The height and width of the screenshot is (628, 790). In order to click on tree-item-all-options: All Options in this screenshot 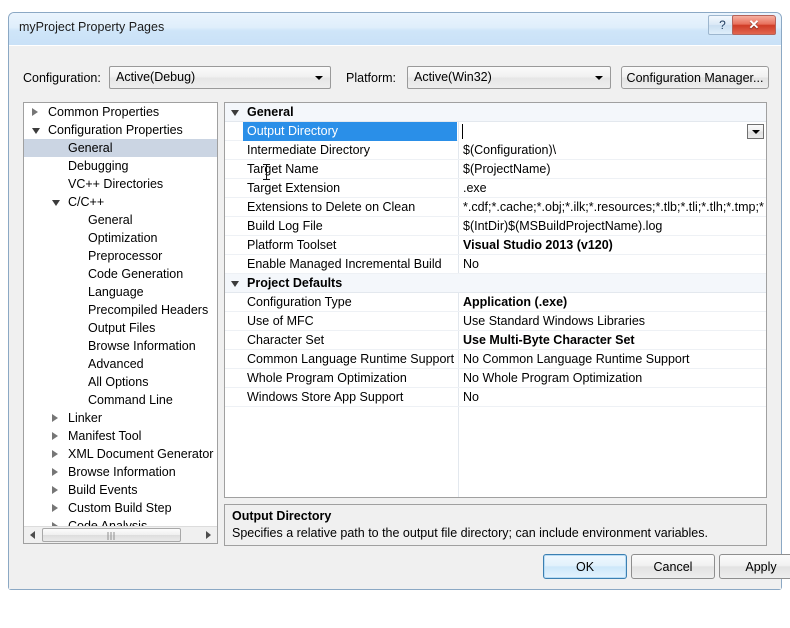, I will do `click(120, 382)`.